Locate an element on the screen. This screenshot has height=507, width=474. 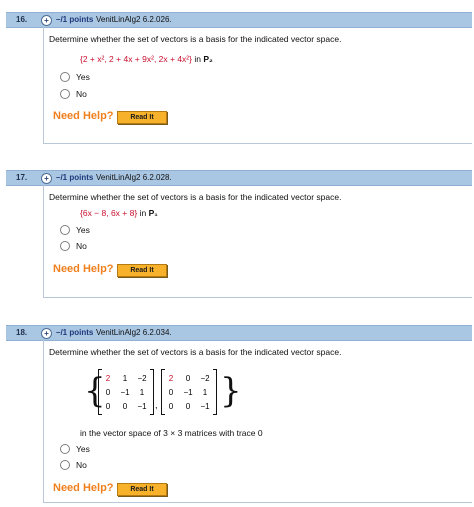
vector-space: P₂ is located at coordinates (208, 59).